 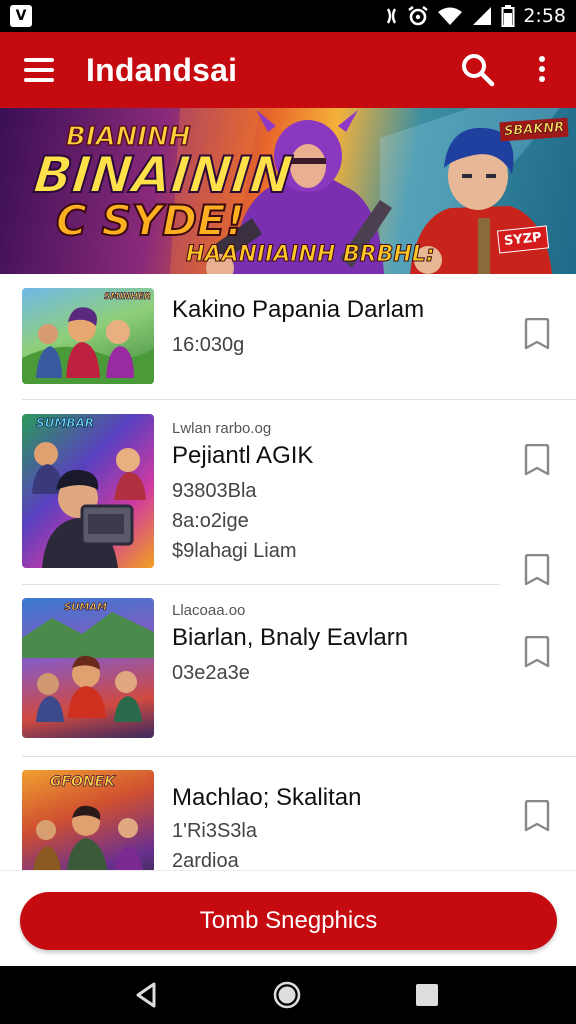 What do you see at coordinates (88, 668) in the screenshot?
I see `item-thumbnail: SUMAM` at bounding box center [88, 668].